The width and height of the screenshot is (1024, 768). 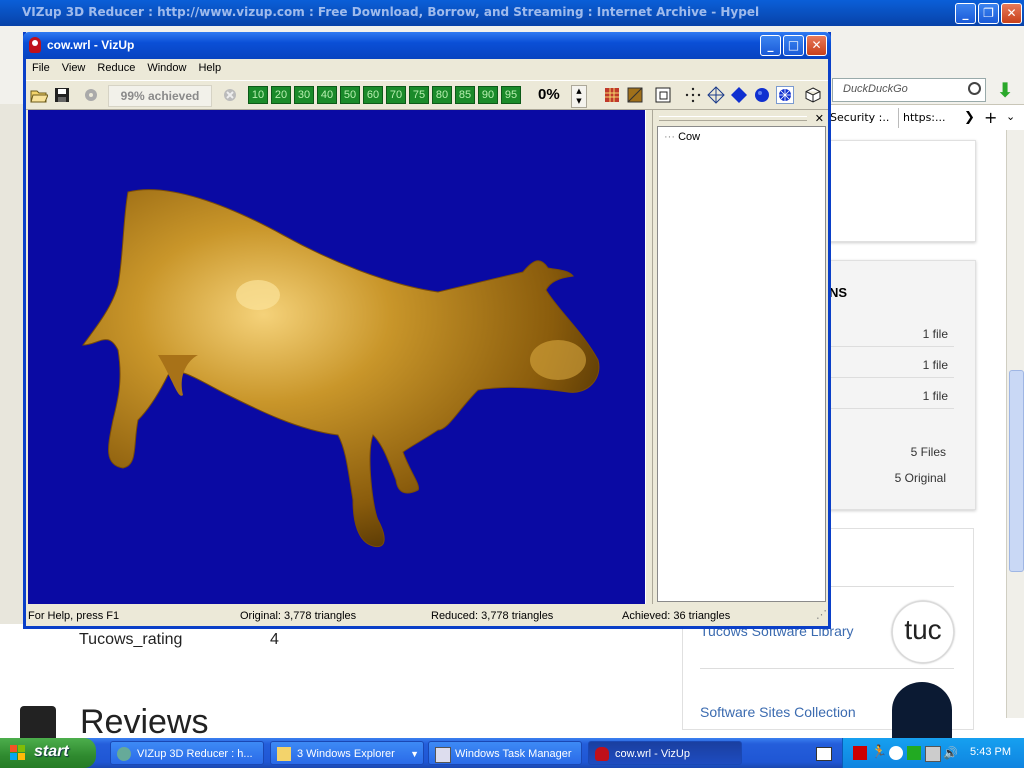 I want to click on task-vizup: cow.wrl - VizUp, so click(x=665, y=753).